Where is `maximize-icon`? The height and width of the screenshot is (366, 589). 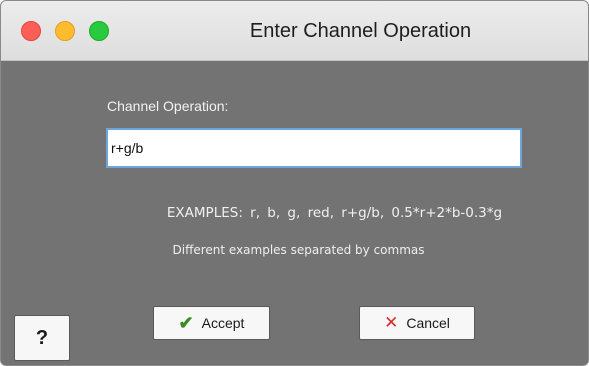 maximize-icon is located at coordinates (99, 31).